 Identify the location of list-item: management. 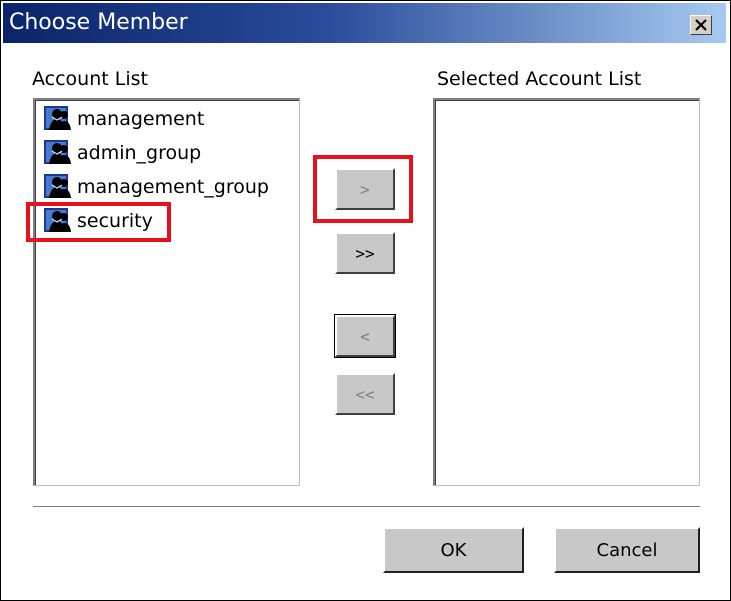
(123, 119).